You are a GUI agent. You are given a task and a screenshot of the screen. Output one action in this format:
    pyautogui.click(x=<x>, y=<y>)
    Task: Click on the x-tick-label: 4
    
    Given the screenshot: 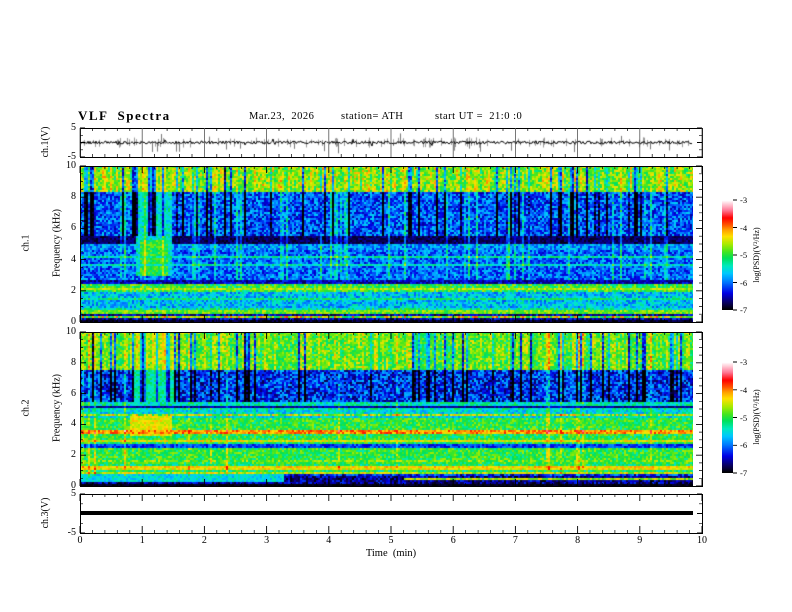 What is the action you would take?
    pyautogui.click(x=329, y=540)
    